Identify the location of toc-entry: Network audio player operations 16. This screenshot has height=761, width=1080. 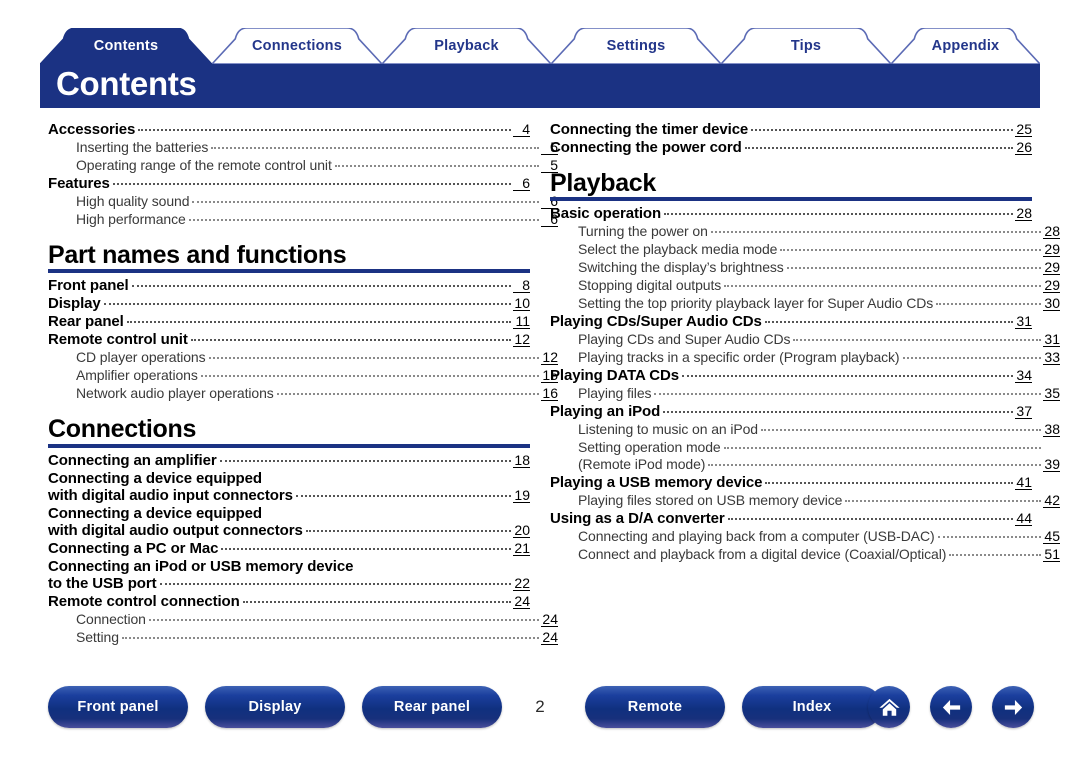
(303, 393).